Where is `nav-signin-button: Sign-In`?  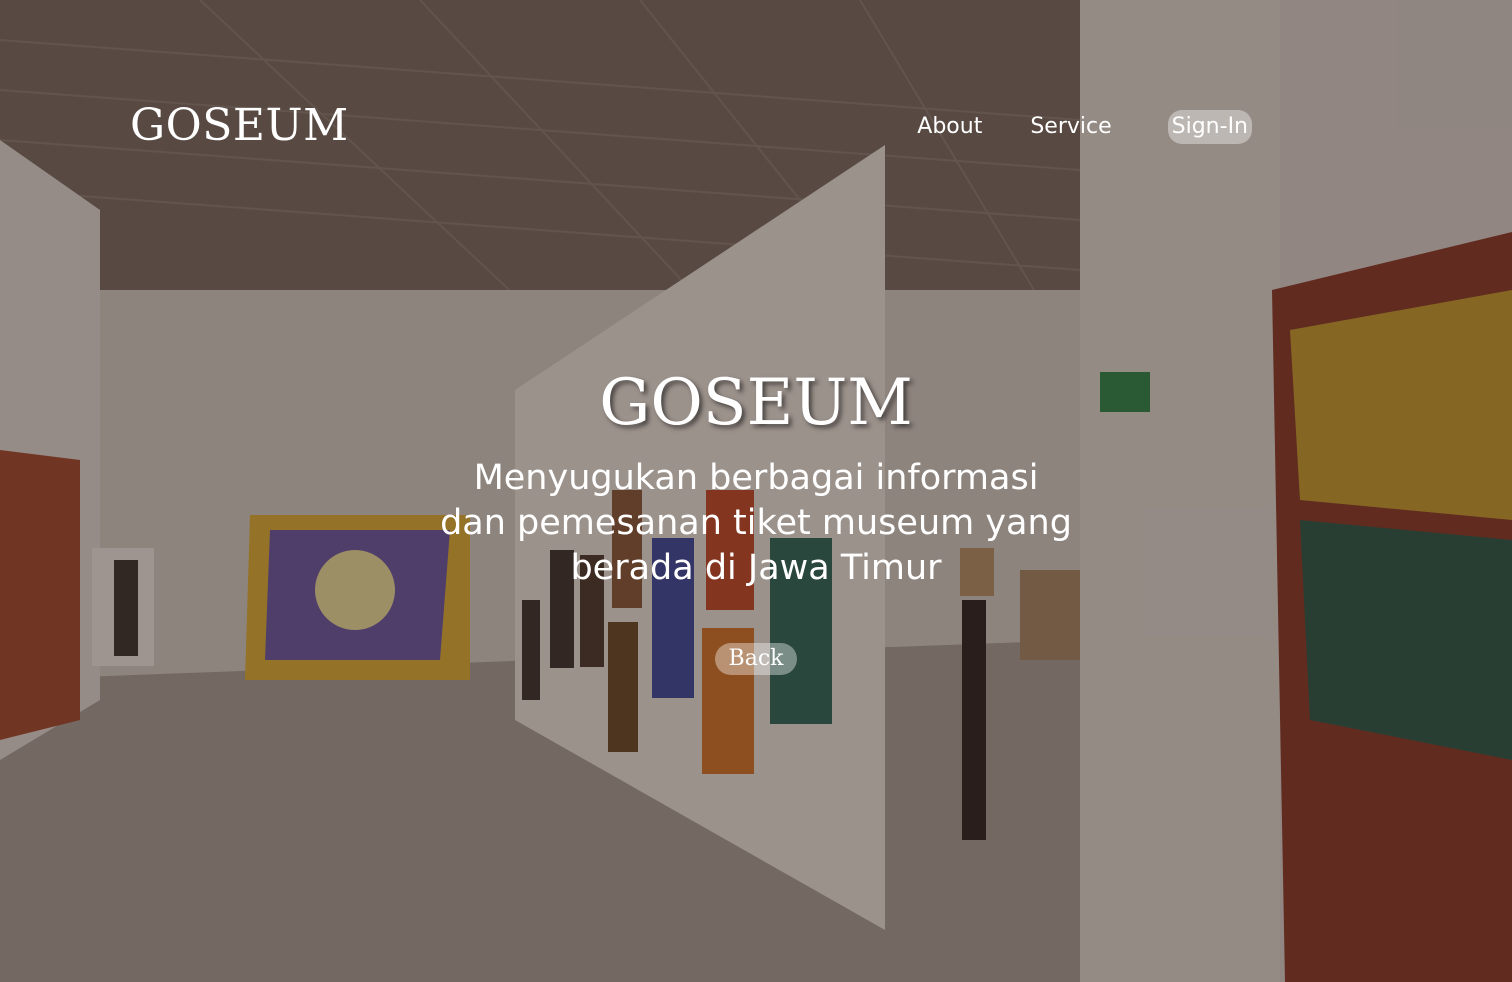 nav-signin-button: Sign-In is located at coordinates (1209, 127).